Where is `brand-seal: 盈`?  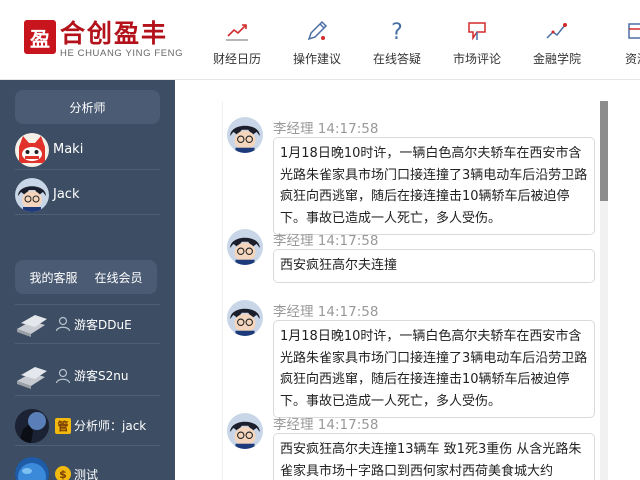
brand-seal: 盈 is located at coordinates (40, 37).